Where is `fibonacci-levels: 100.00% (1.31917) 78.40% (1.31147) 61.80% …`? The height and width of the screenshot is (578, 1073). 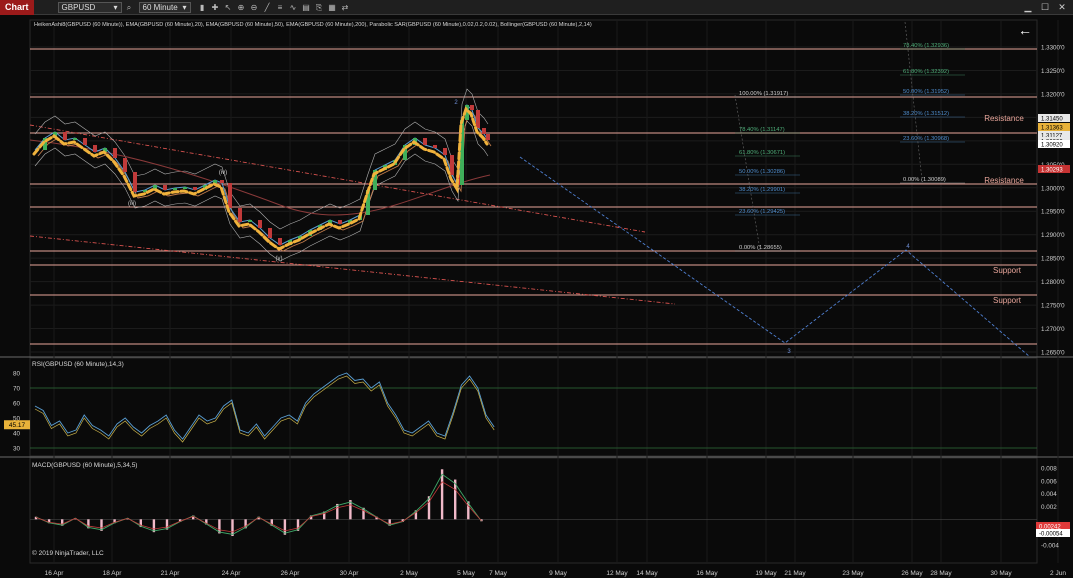 fibonacci-levels: 100.00% (1.31917) 78.40% (1.31147) 61.80% … is located at coordinates (849, 136).